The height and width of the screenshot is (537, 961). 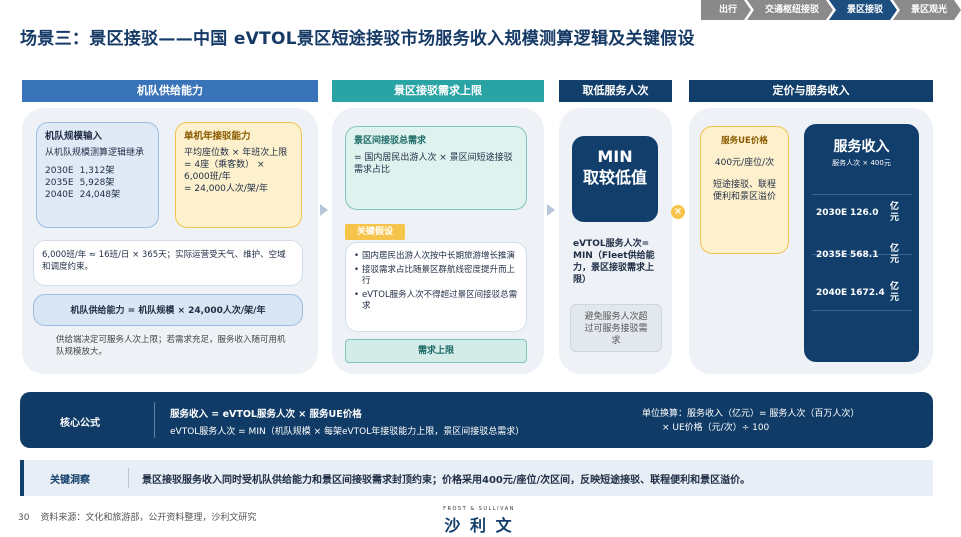 I want to click on top-nav: 出行 交通枢纽接驳 景区接驳 景区观光, so click(x=833, y=10).